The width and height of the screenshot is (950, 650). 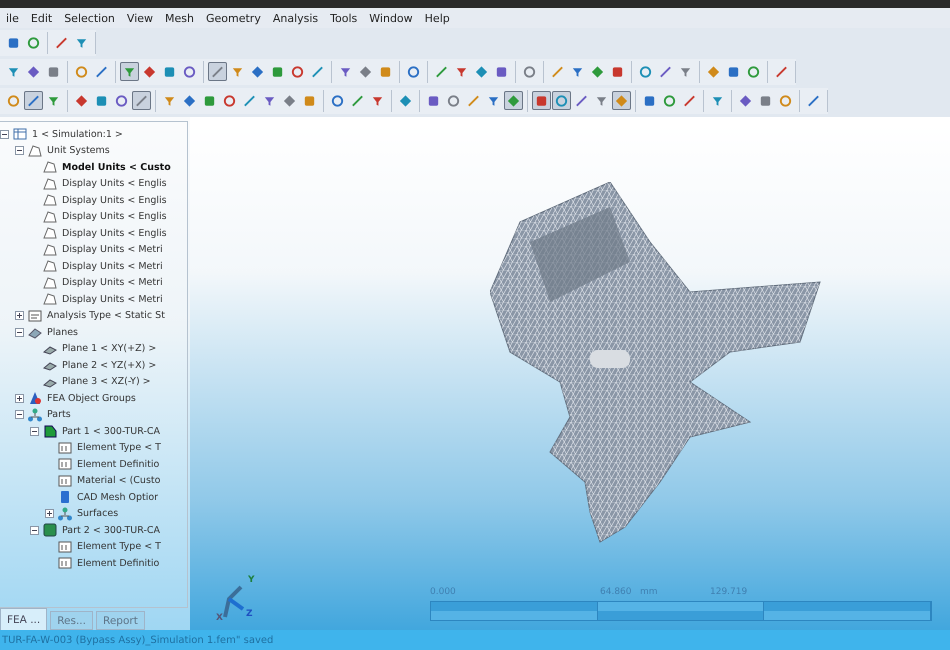 What do you see at coordinates (106, 316) in the screenshot?
I see `tree-item: Analysis Type < Static St` at bounding box center [106, 316].